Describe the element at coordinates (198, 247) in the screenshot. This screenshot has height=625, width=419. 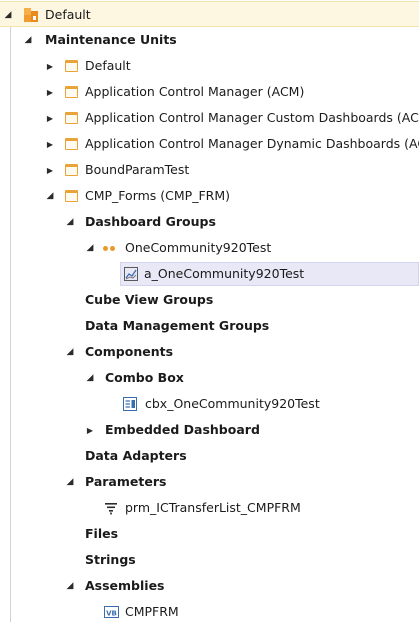
I see `tree-label-dashboard-group: OneCommunity920Test` at that location.